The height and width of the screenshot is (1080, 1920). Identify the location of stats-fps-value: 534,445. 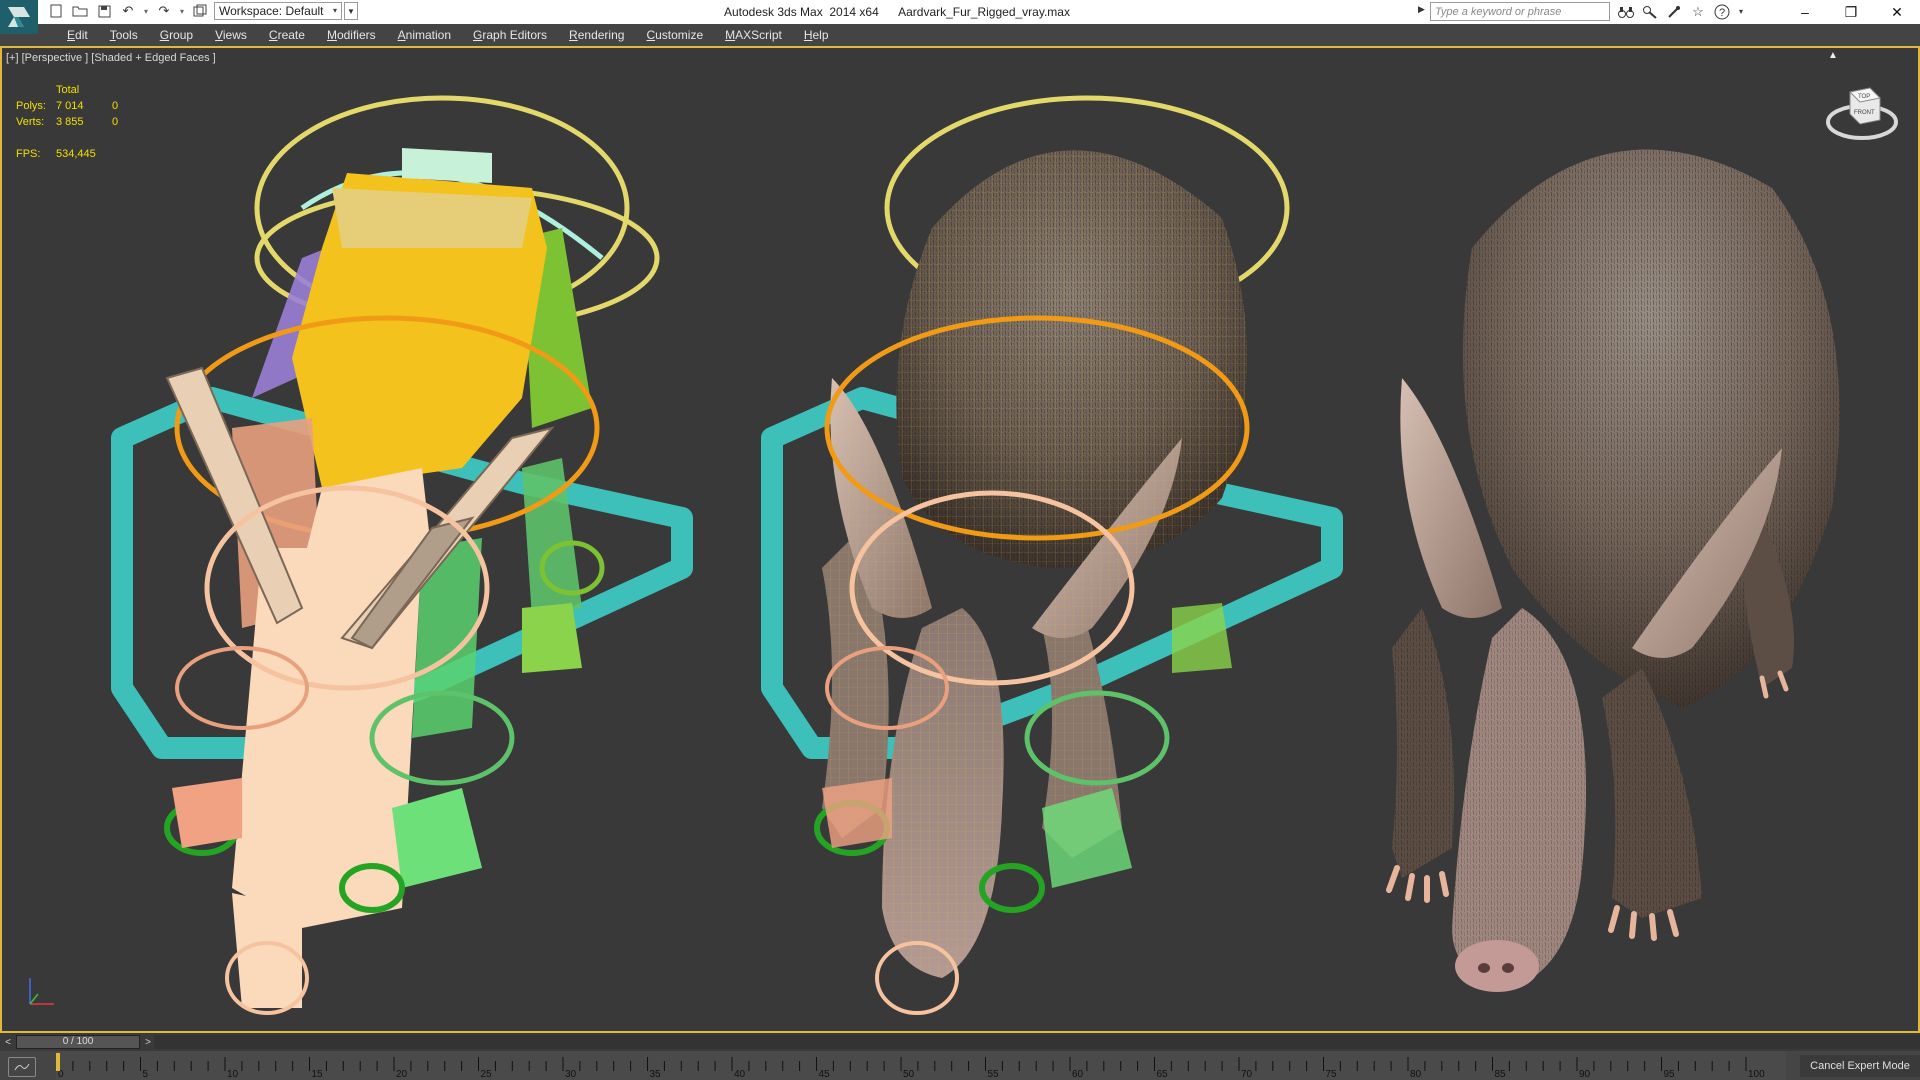
(76, 154).